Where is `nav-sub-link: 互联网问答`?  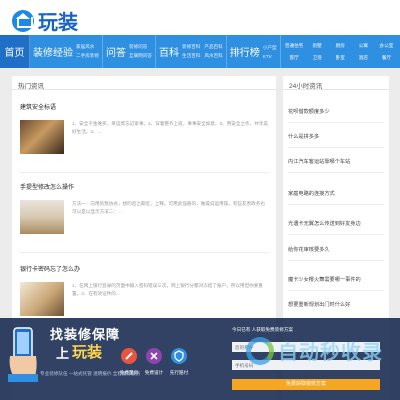 nav-sub-link: 互联网问答 is located at coordinates (140, 56).